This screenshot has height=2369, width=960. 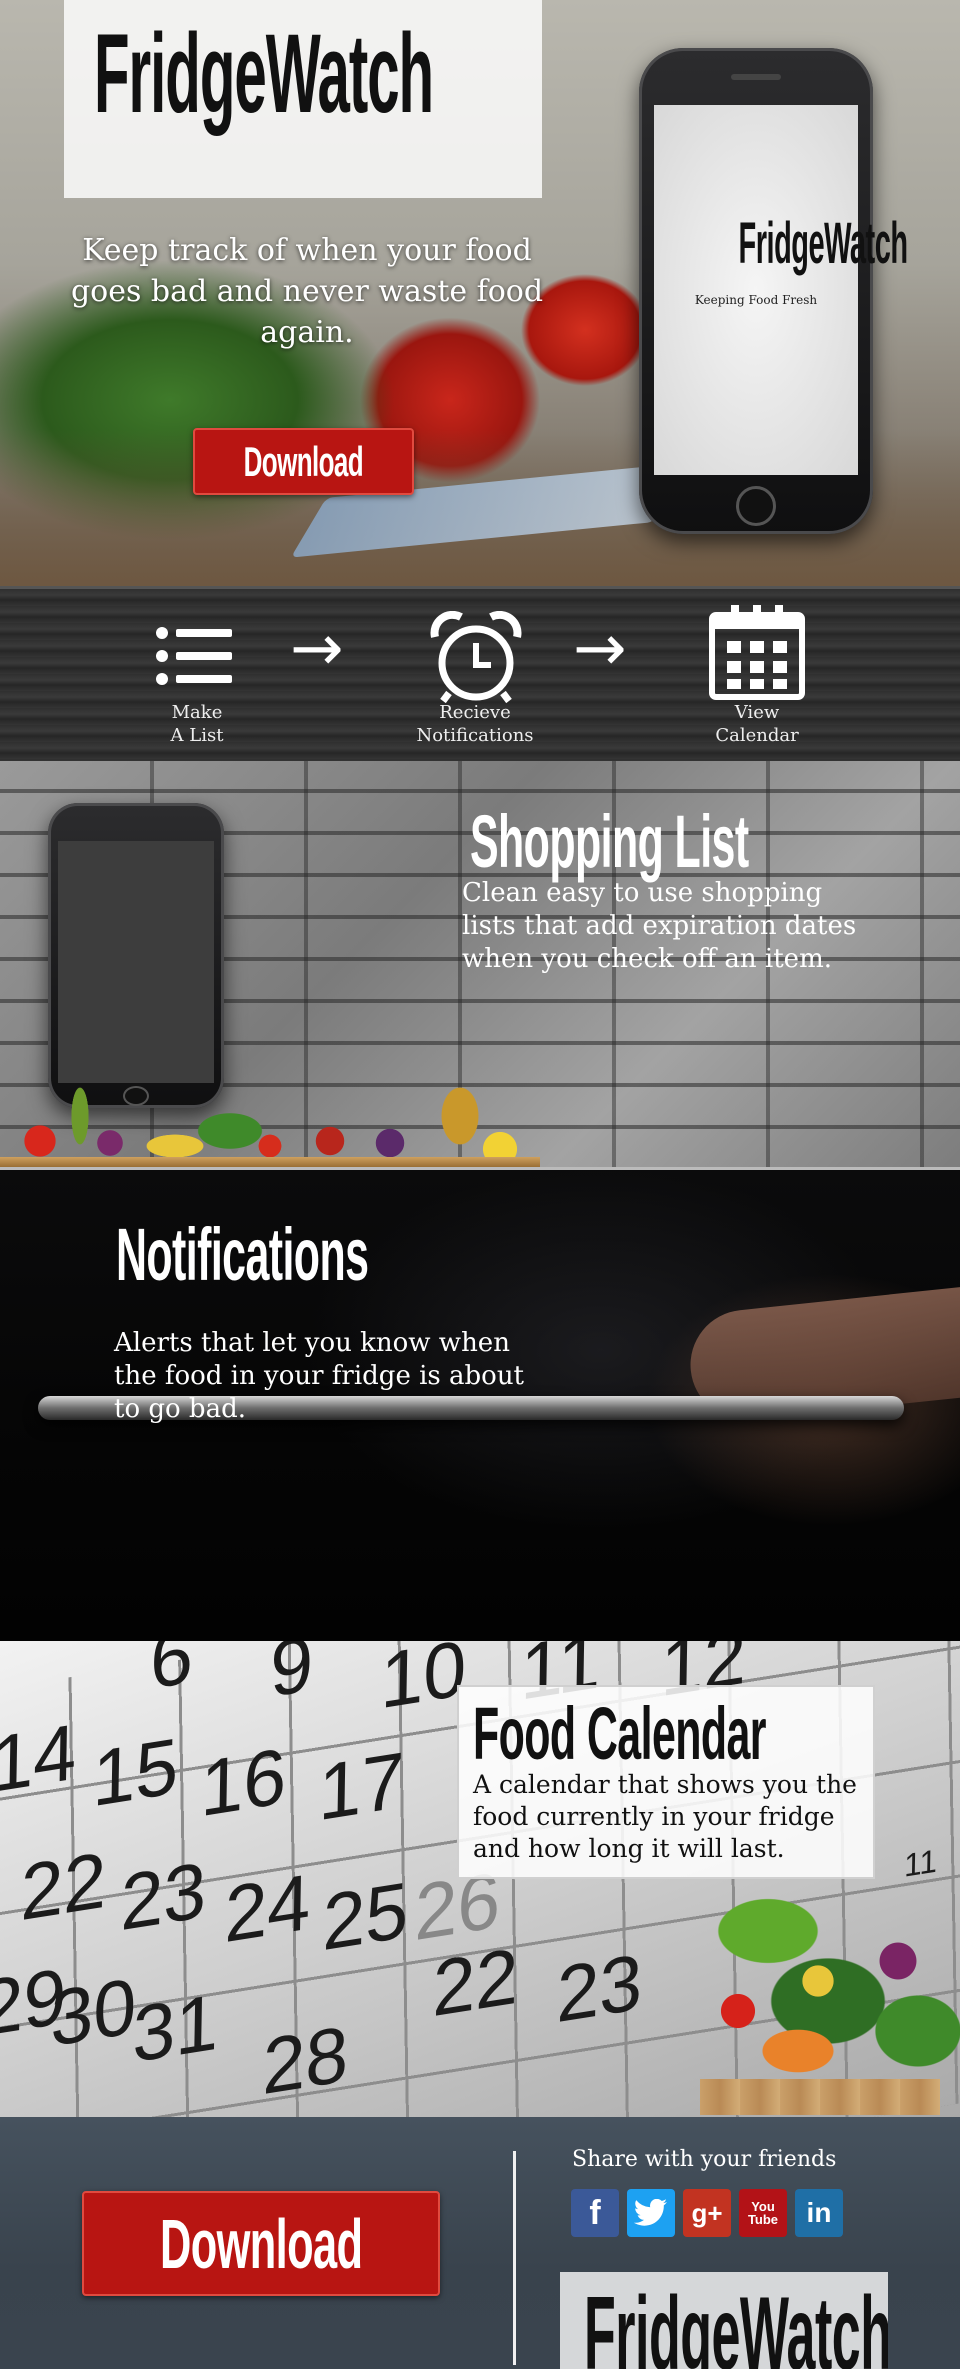 What do you see at coordinates (757, 724) in the screenshot?
I see `step-calendar-label: View Calendar` at bounding box center [757, 724].